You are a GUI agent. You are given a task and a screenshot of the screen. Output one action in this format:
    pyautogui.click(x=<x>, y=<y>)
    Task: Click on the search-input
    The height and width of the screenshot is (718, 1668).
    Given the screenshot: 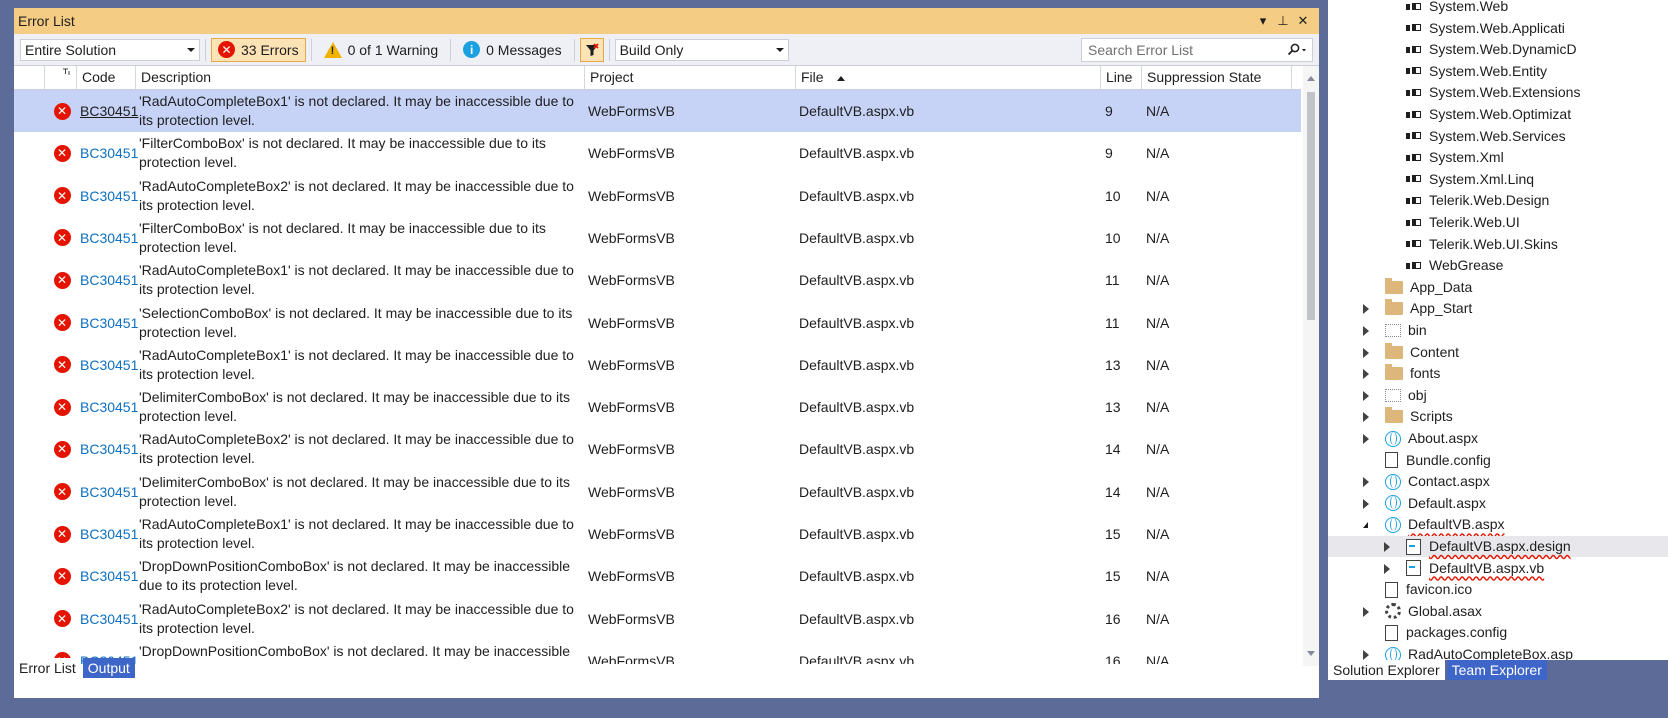 What is the action you would take?
    pyautogui.click(x=1186, y=49)
    